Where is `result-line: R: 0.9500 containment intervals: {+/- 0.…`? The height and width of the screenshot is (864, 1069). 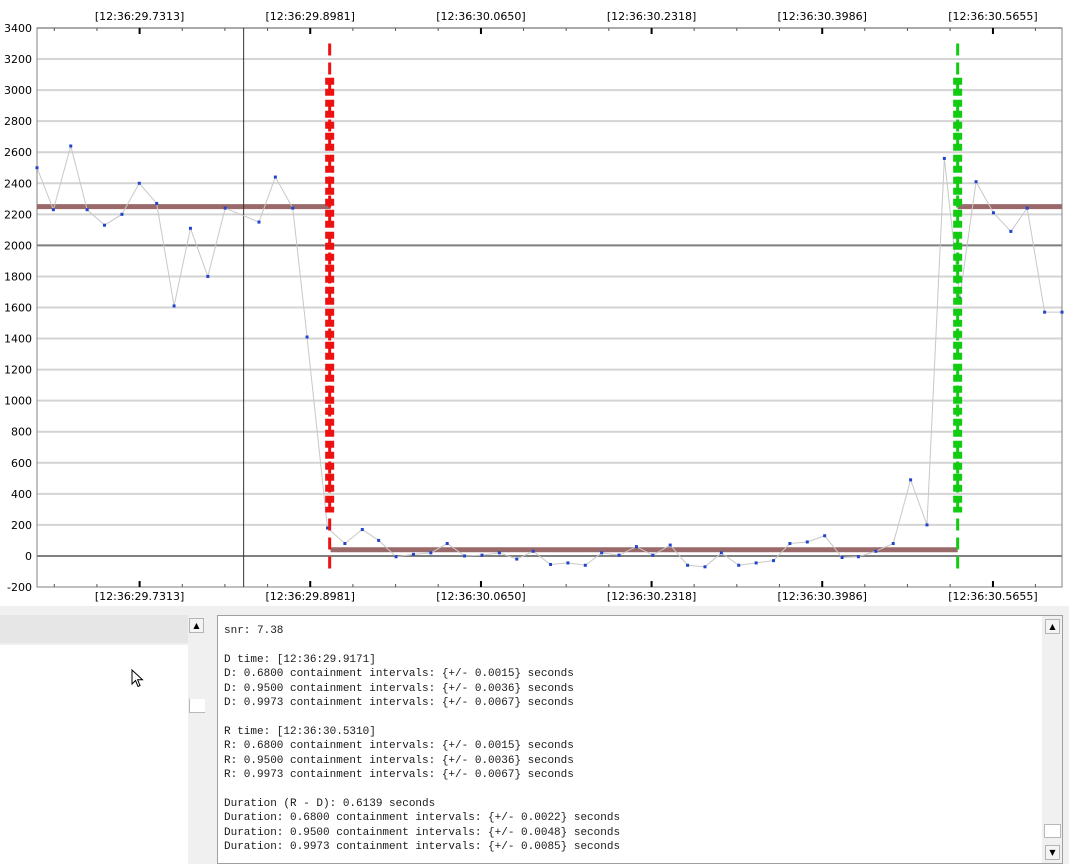 result-line: R: 0.9500 containment intervals: {+/- 0.… is located at coordinates (399, 760).